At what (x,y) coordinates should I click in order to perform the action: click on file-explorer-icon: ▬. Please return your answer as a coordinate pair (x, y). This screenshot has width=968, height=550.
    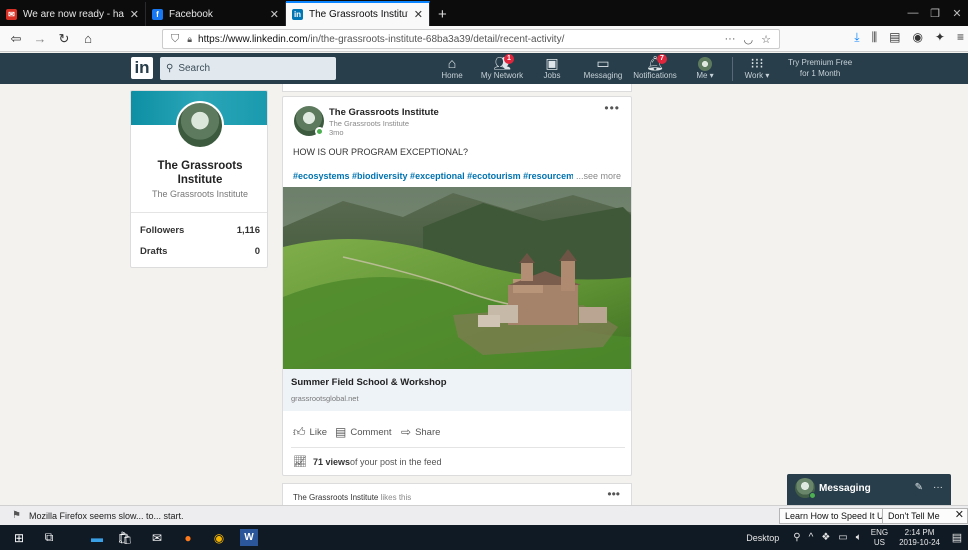
    Looking at the image, I should click on (97, 537).